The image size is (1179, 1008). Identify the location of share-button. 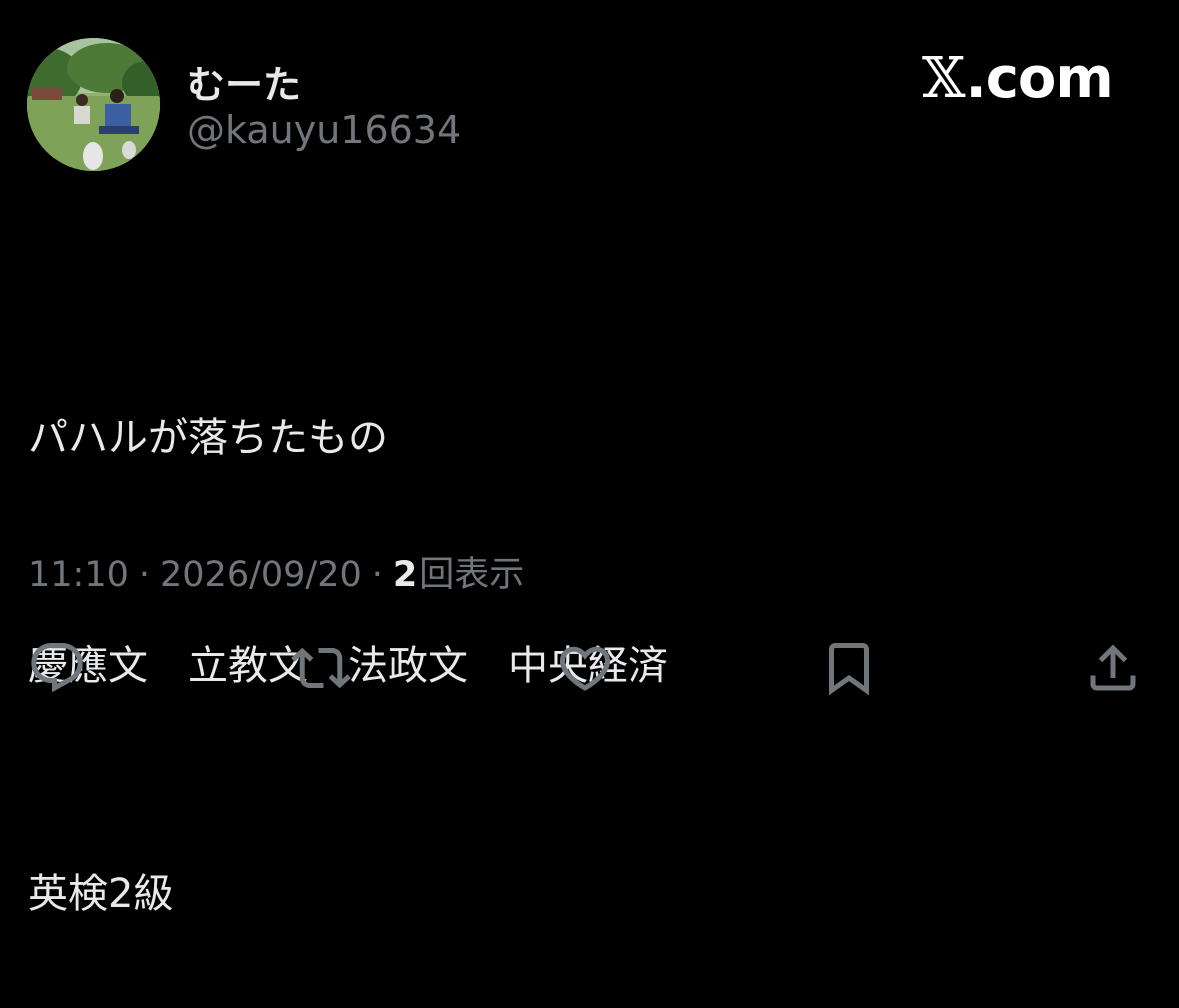
(1113, 668).